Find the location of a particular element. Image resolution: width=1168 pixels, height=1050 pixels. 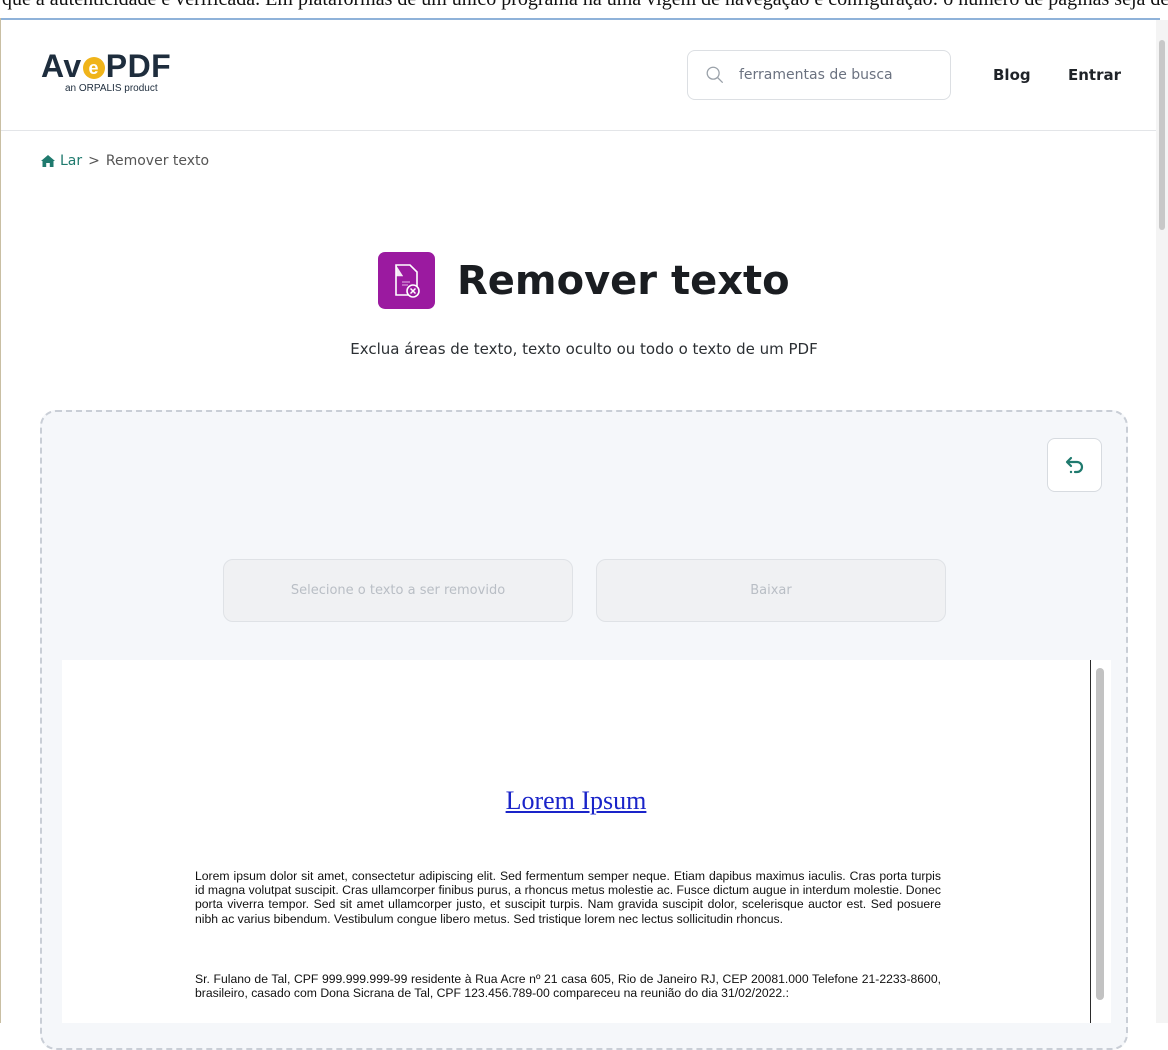

avepdf-logo: Av e PDF an ORPALIS product is located at coordinates (121, 80).